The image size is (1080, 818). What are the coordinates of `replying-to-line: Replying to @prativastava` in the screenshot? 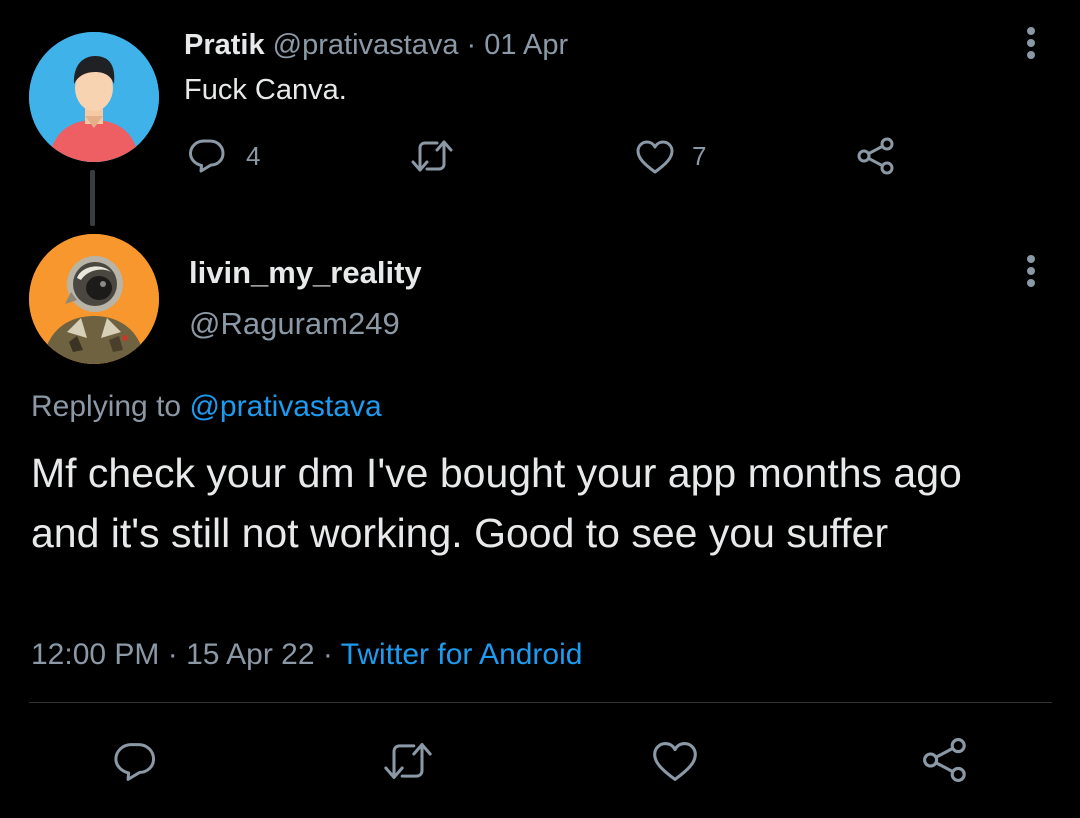 It's located at (206, 407).